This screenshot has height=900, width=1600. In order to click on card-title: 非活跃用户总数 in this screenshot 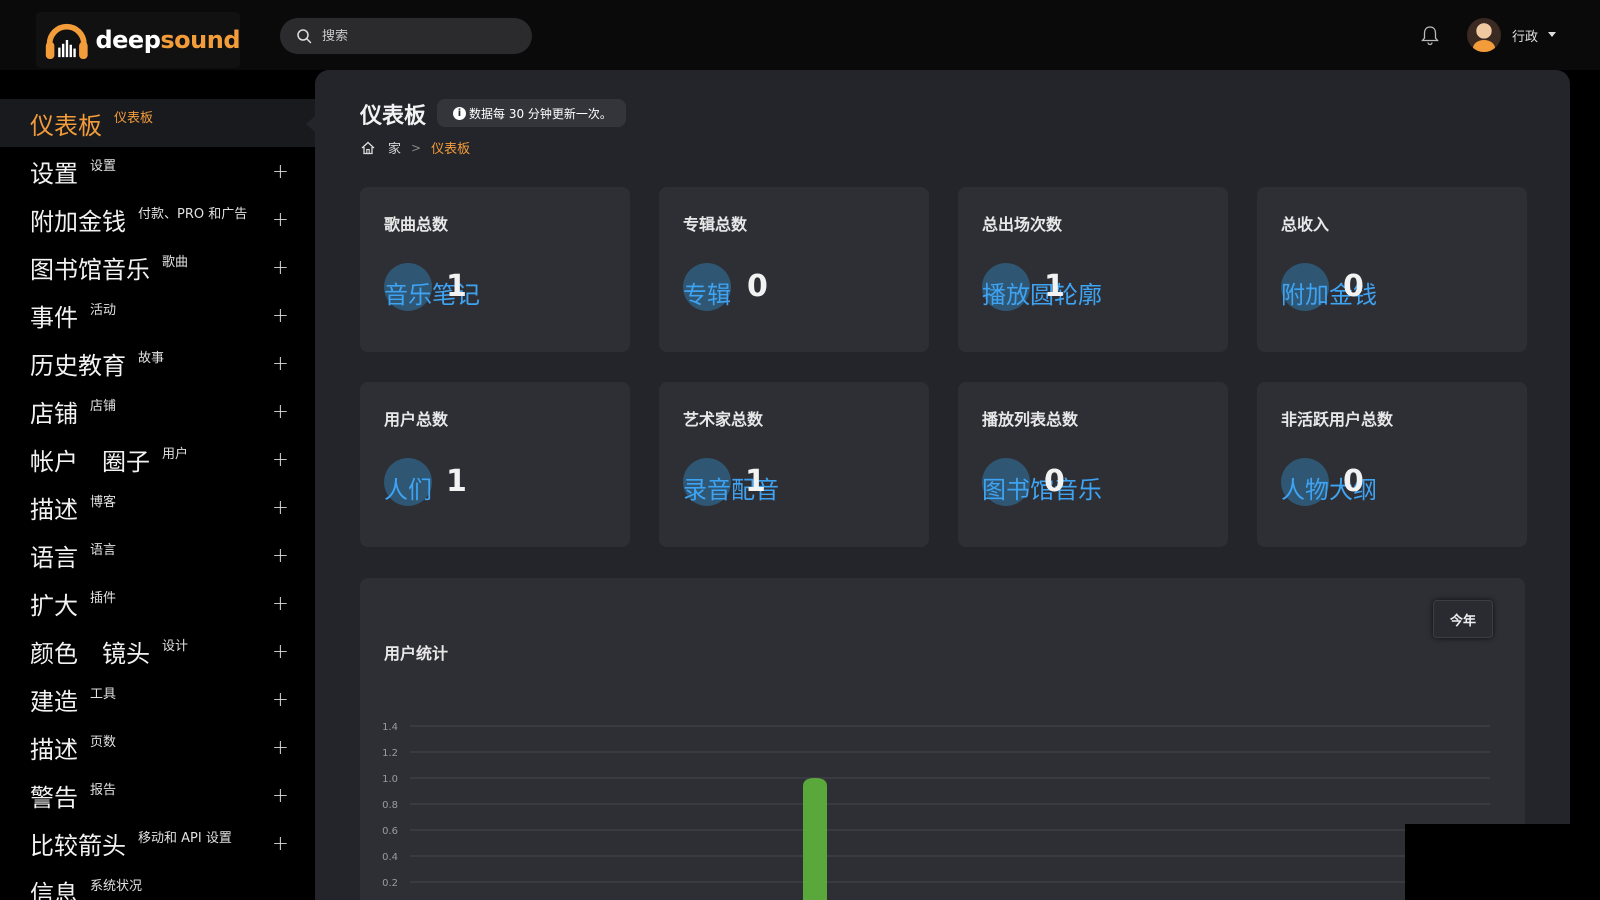, I will do `click(1337, 419)`.